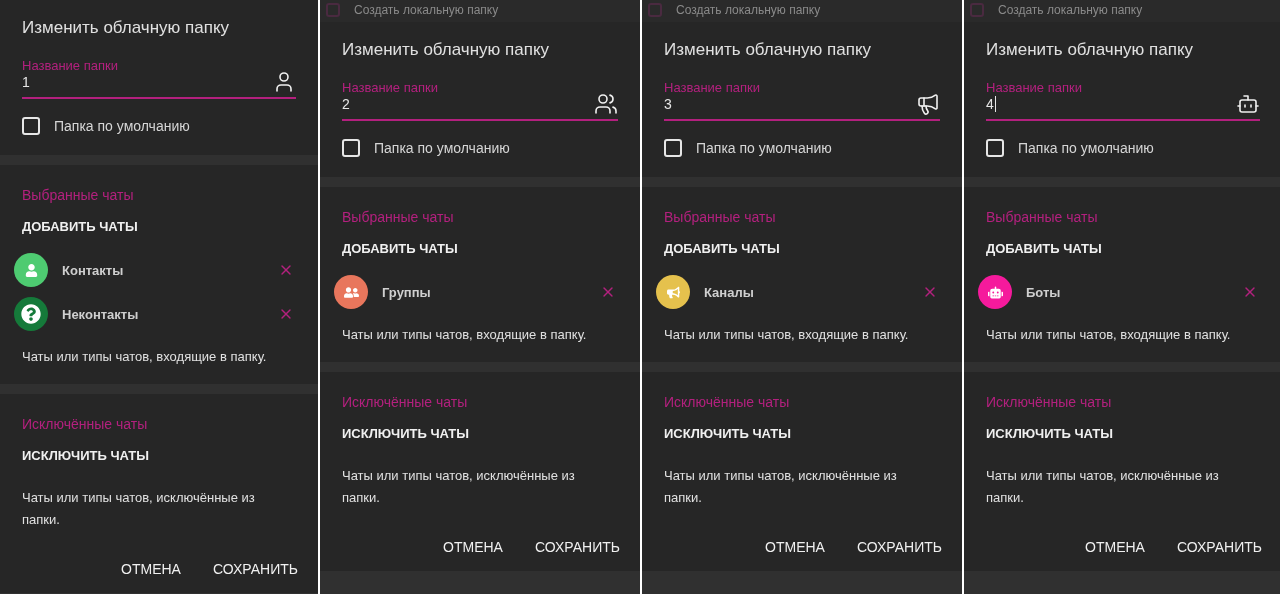 This screenshot has width=1280, height=594. I want to click on question-icon, so click(31, 314).